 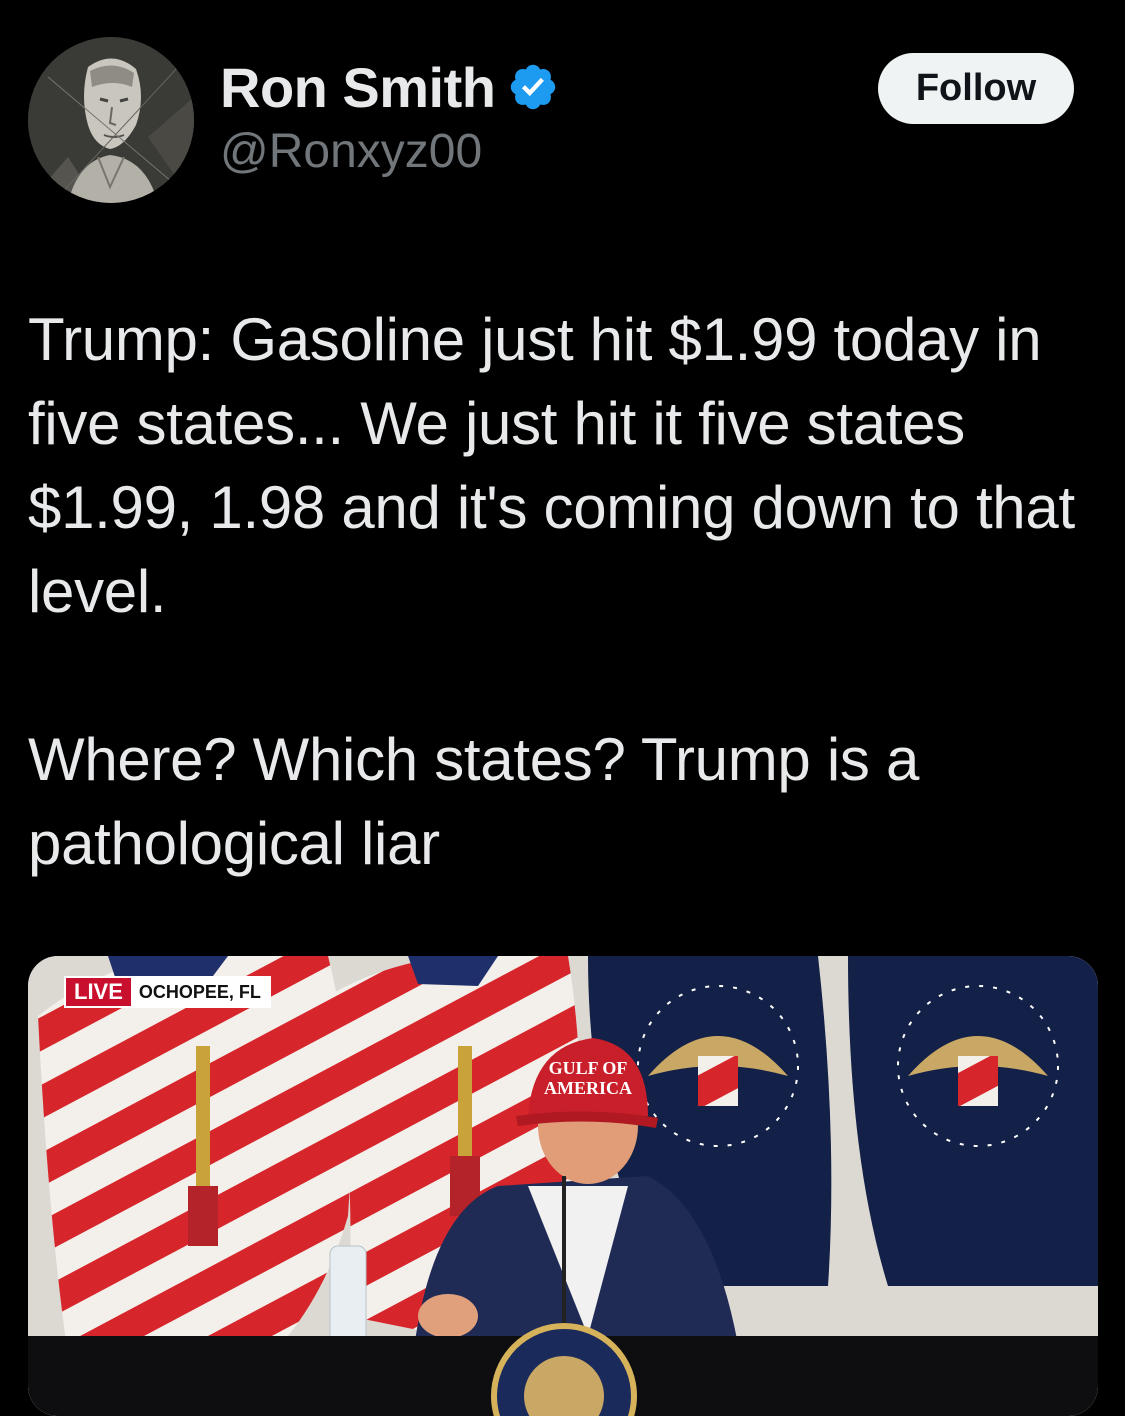 What do you see at coordinates (588, 1088) in the screenshot?
I see `cap-text-line2: AMERICA` at bounding box center [588, 1088].